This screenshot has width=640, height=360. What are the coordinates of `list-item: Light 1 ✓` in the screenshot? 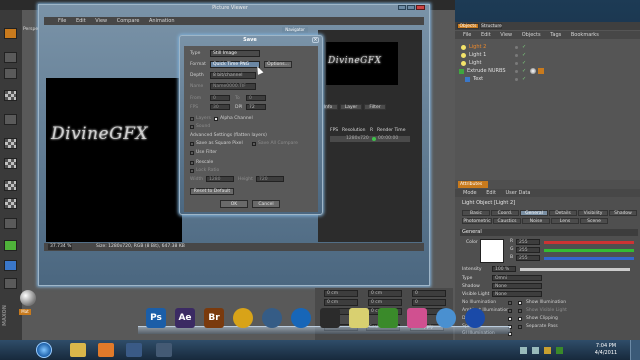 It's located at (547, 55).